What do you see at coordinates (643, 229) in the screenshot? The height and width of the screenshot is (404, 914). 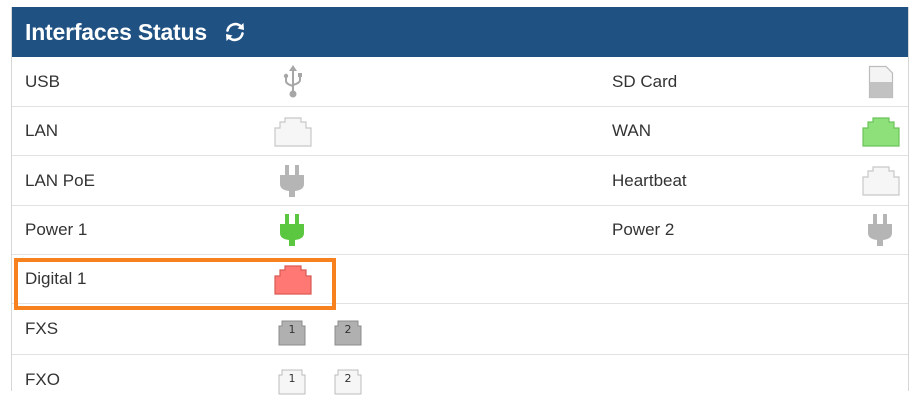 I see `interface-label: Power 2` at bounding box center [643, 229].